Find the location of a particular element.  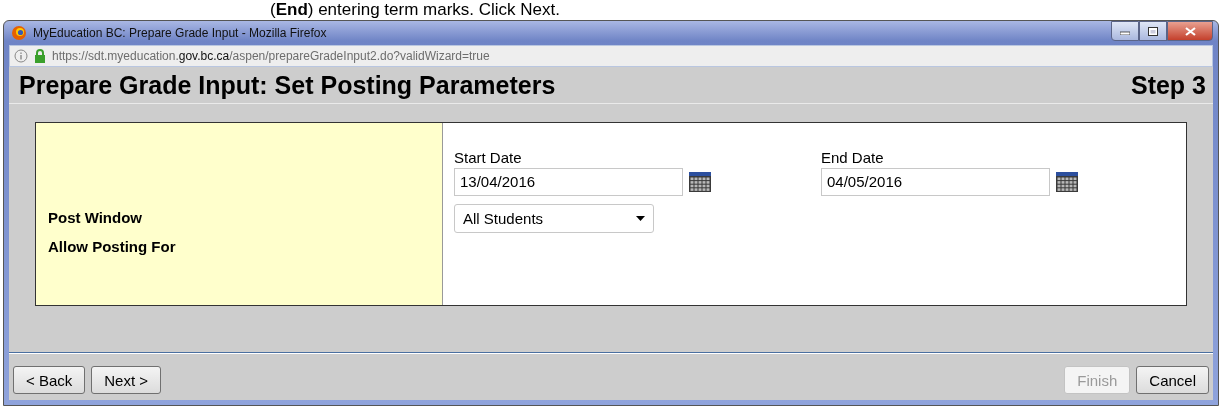

wizard-button: Cancel is located at coordinates (1172, 380).